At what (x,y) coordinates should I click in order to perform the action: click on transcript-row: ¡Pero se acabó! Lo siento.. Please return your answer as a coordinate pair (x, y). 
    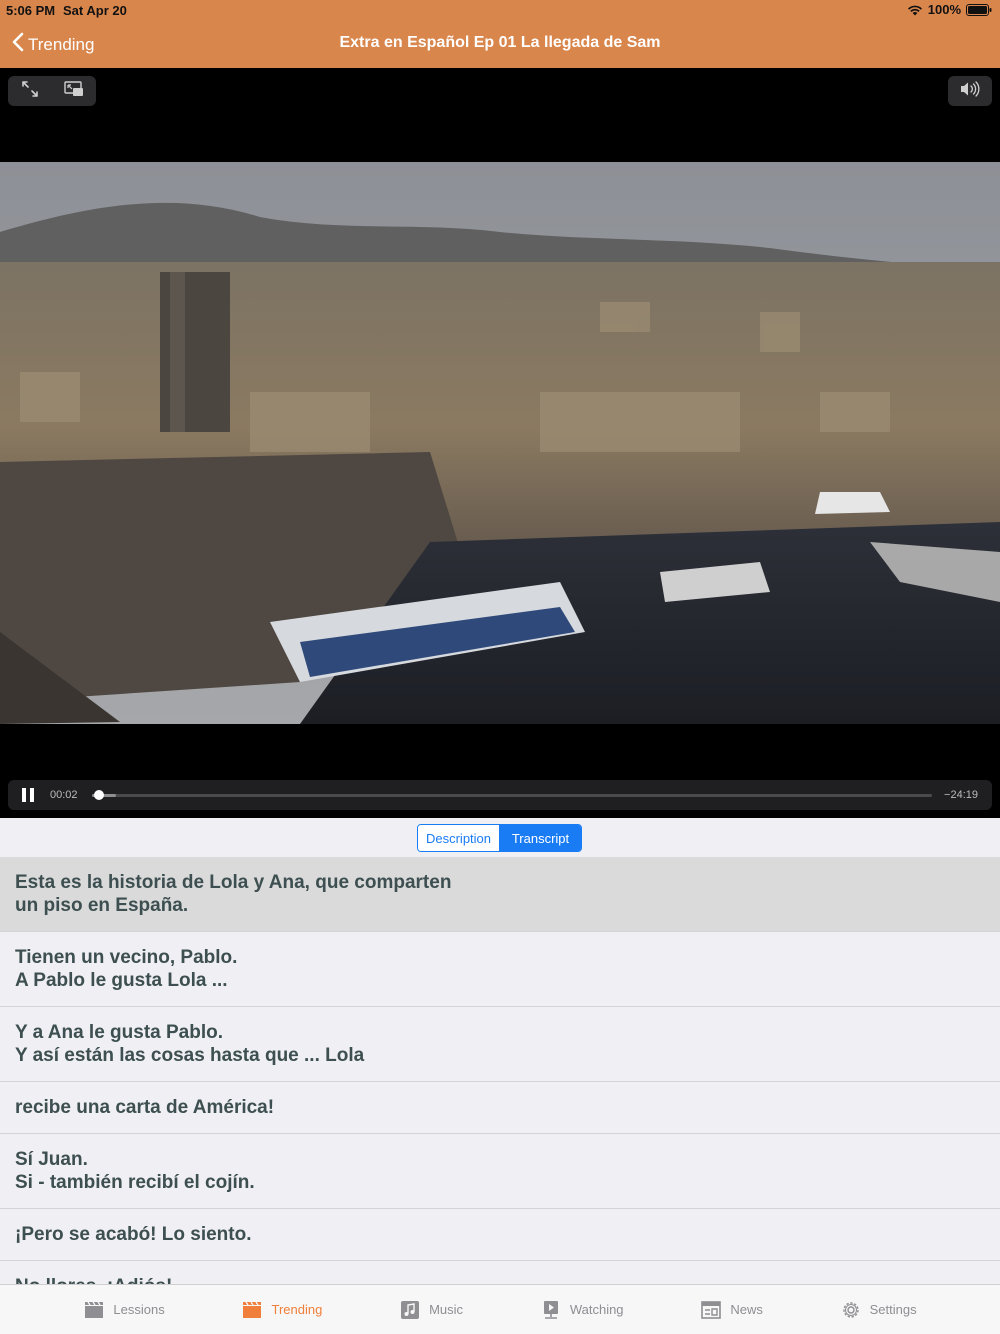
    Looking at the image, I should click on (500, 1235).